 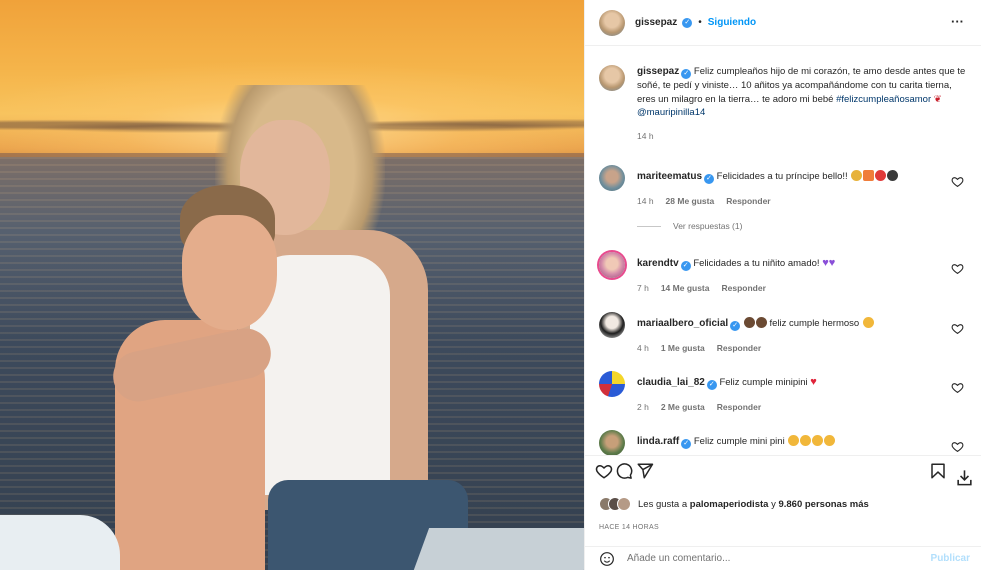 What do you see at coordinates (729, 504) in the screenshot?
I see `liker-username: palomaperiodista` at bounding box center [729, 504].